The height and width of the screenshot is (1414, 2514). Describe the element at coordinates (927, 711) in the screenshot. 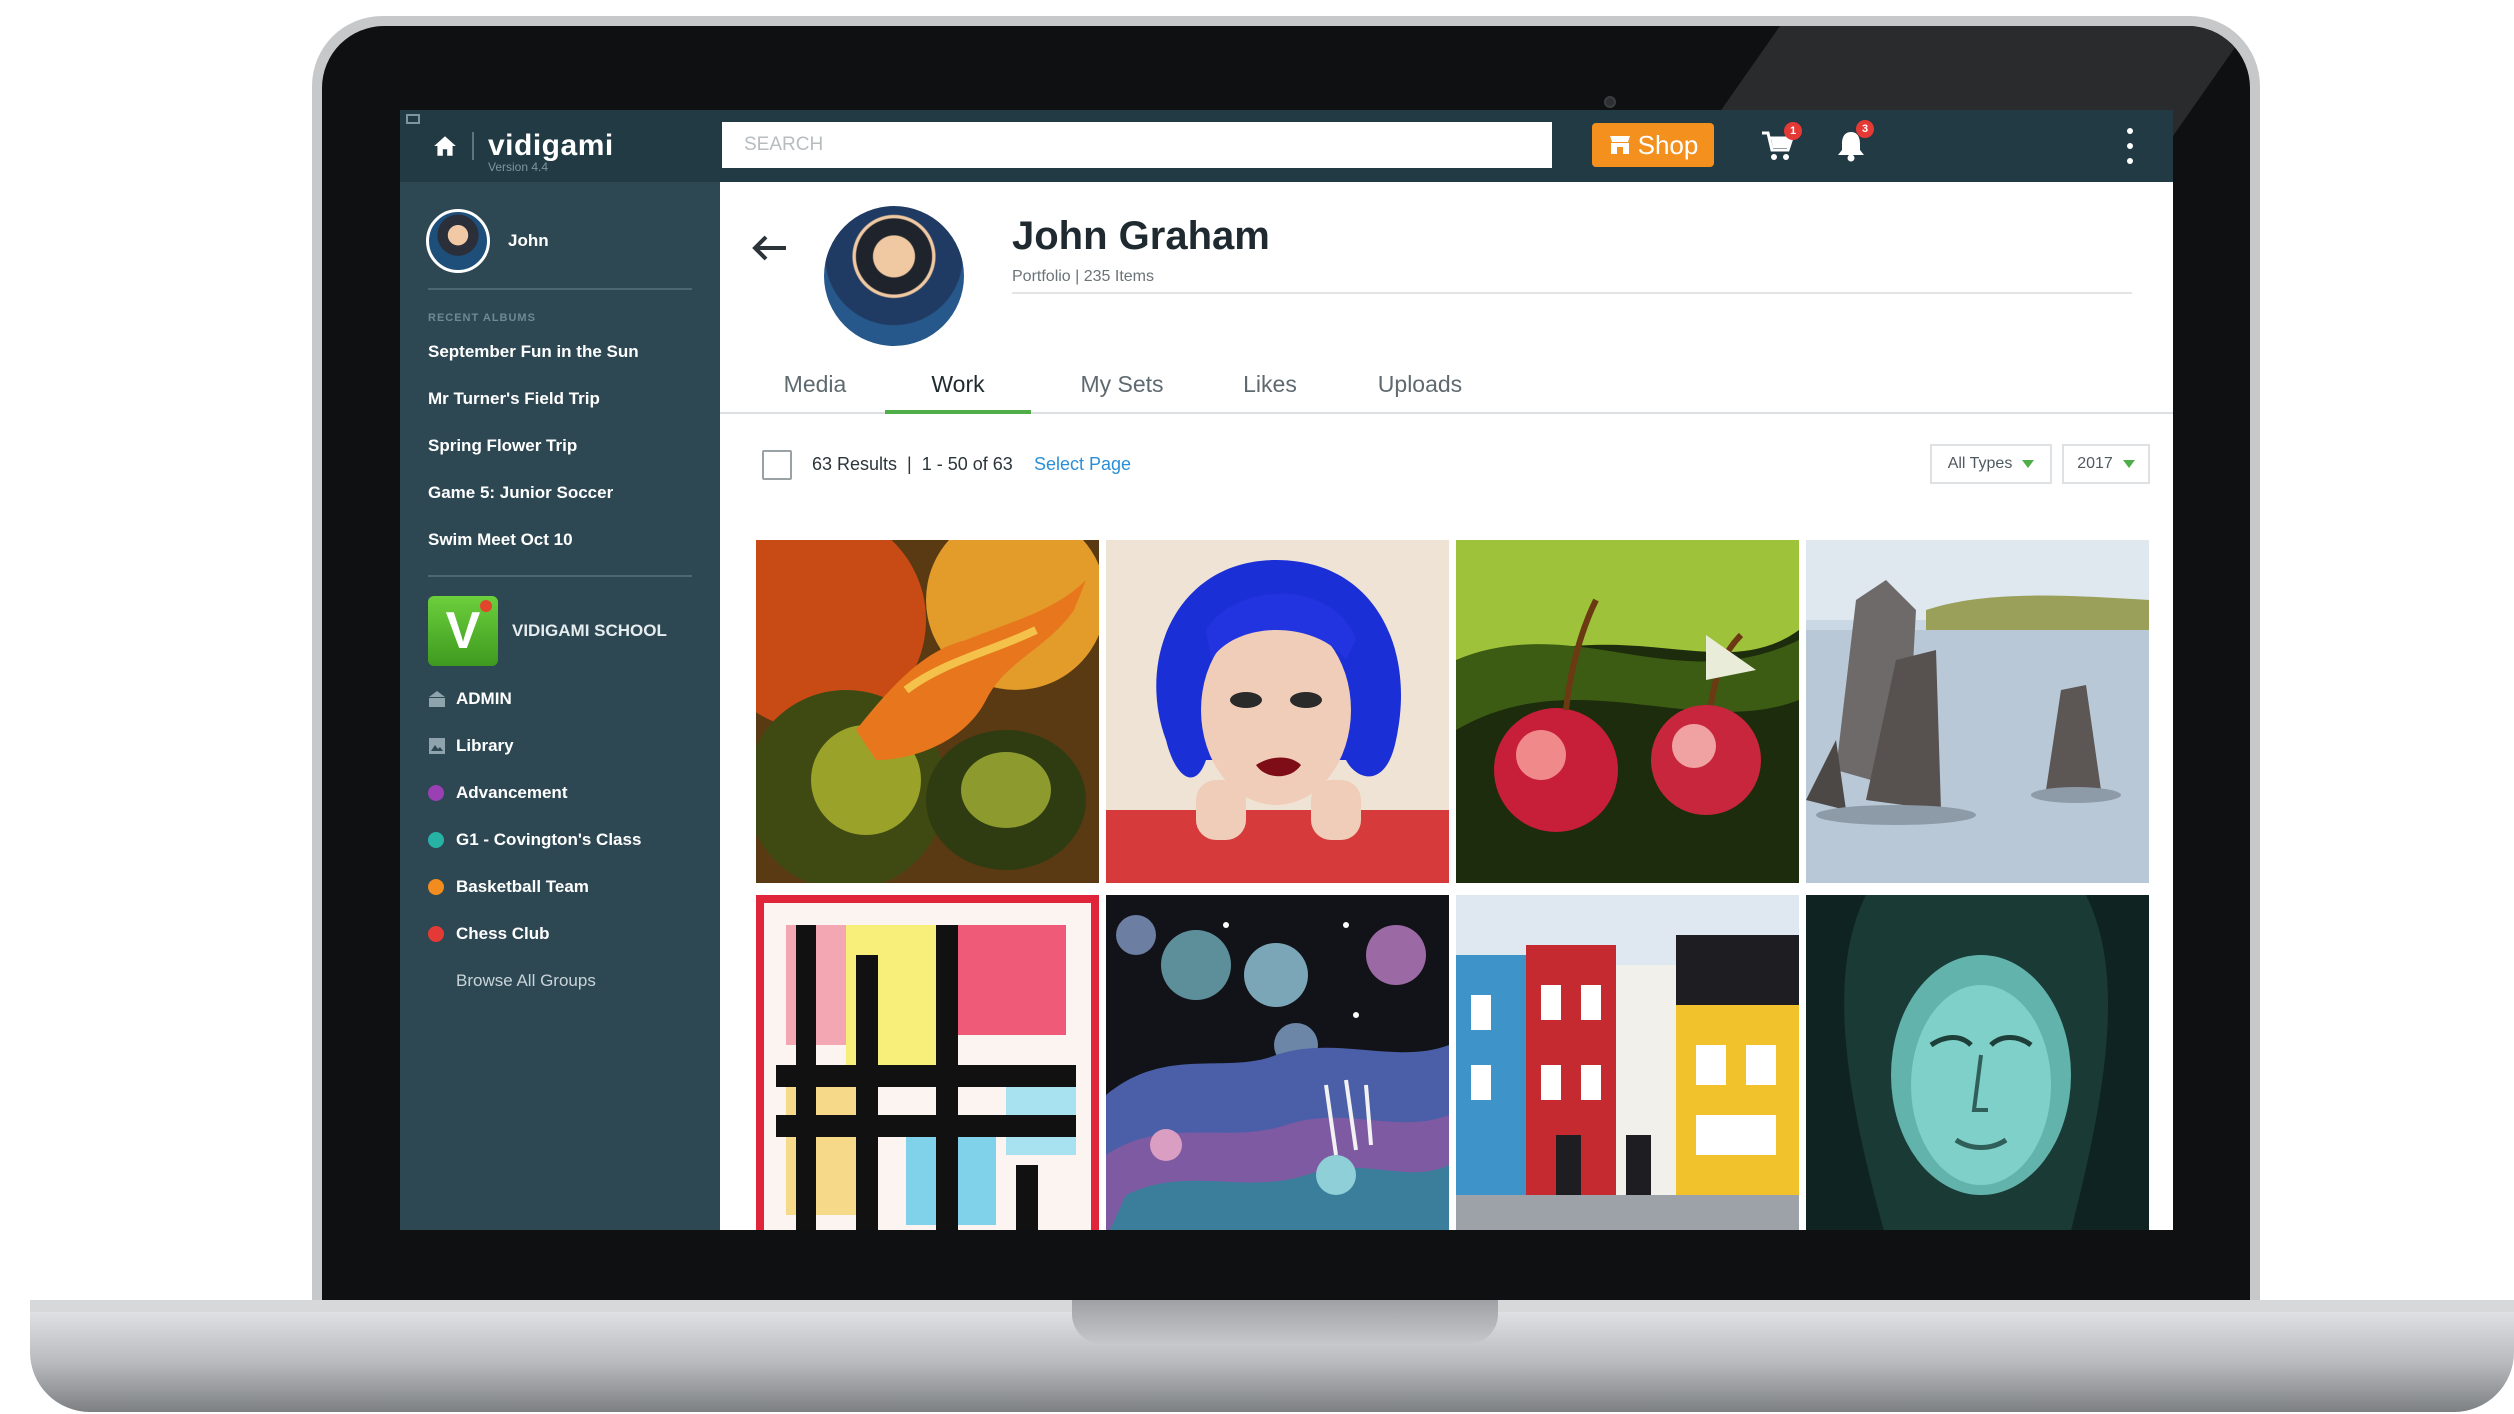

I see `artwork-tile-still-life-pear-painting` at that location.